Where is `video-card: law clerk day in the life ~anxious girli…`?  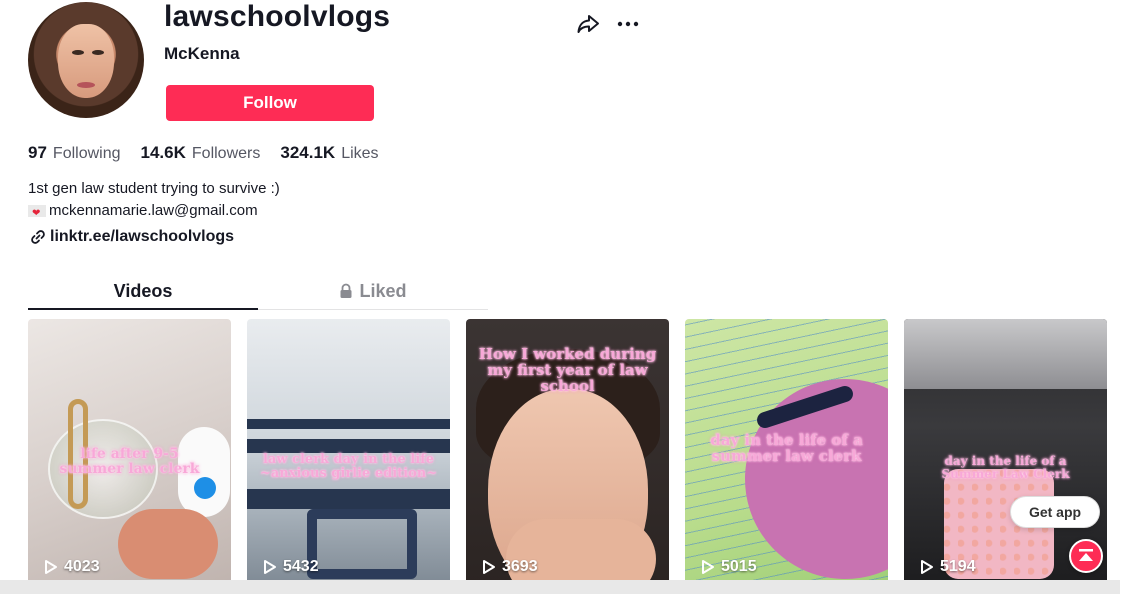 video-card: law clerk day in the life ~anxious girli… is located at coordinates (348, 453).